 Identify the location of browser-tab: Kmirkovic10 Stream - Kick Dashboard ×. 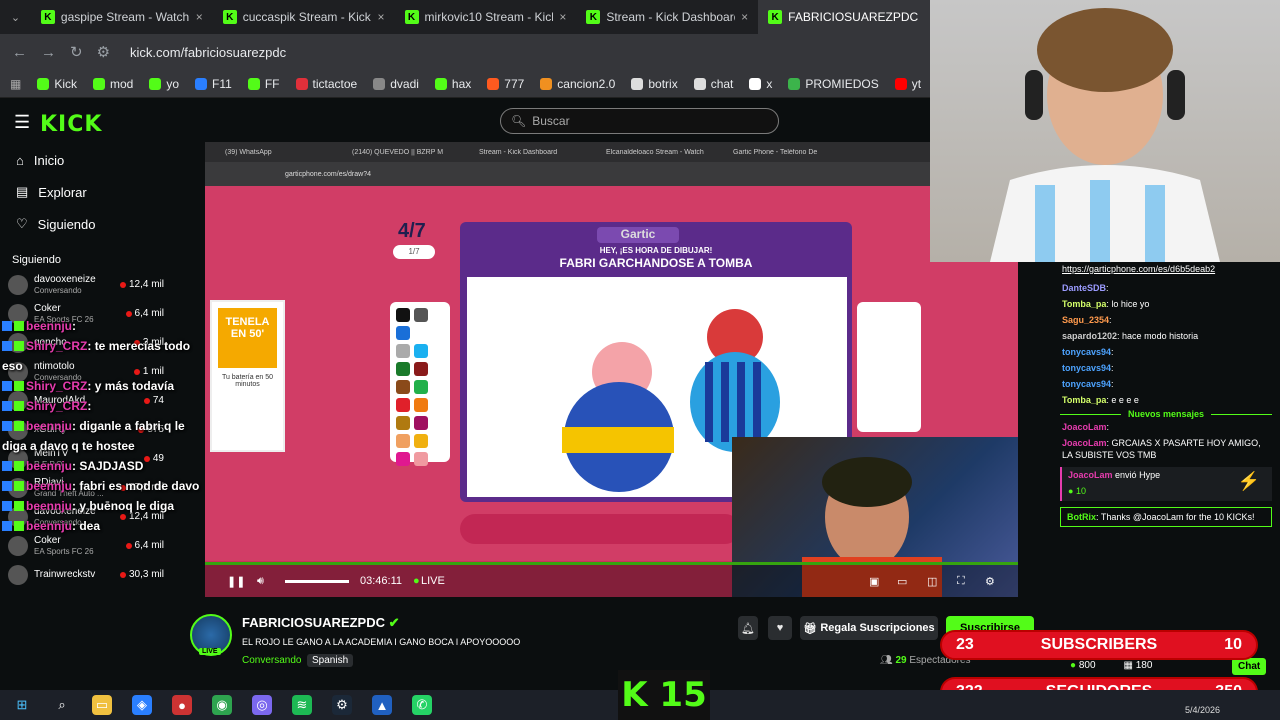
(486, 17).